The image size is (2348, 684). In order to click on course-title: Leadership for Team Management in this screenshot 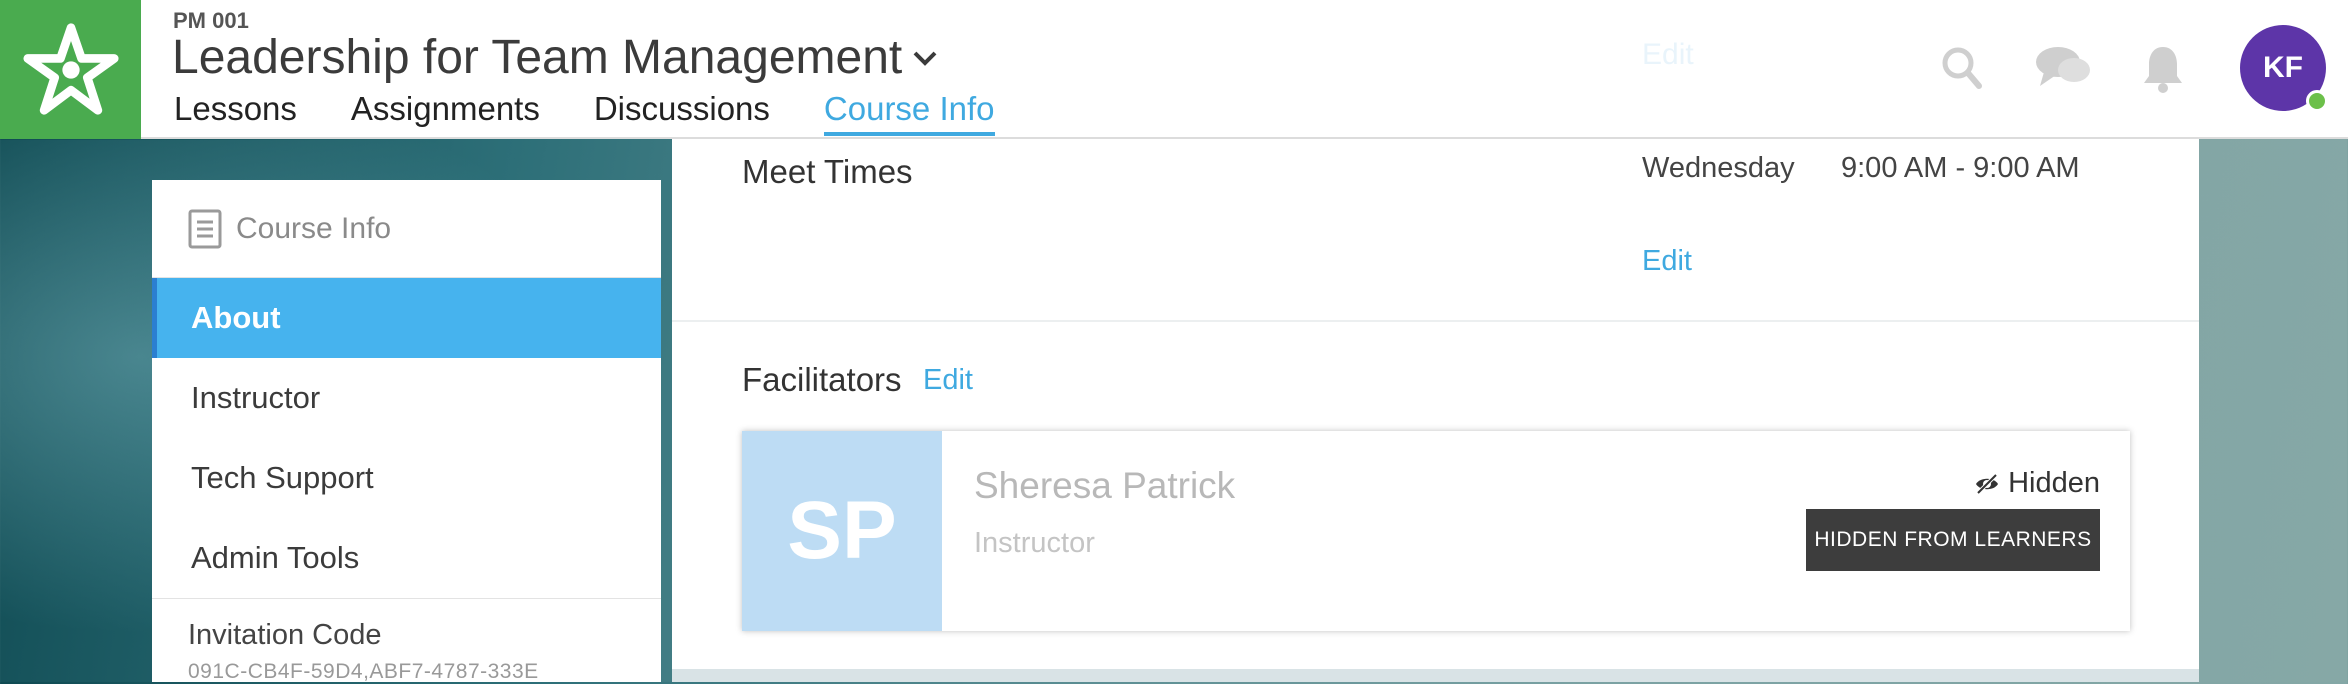, I will do `click(537, 57)`.